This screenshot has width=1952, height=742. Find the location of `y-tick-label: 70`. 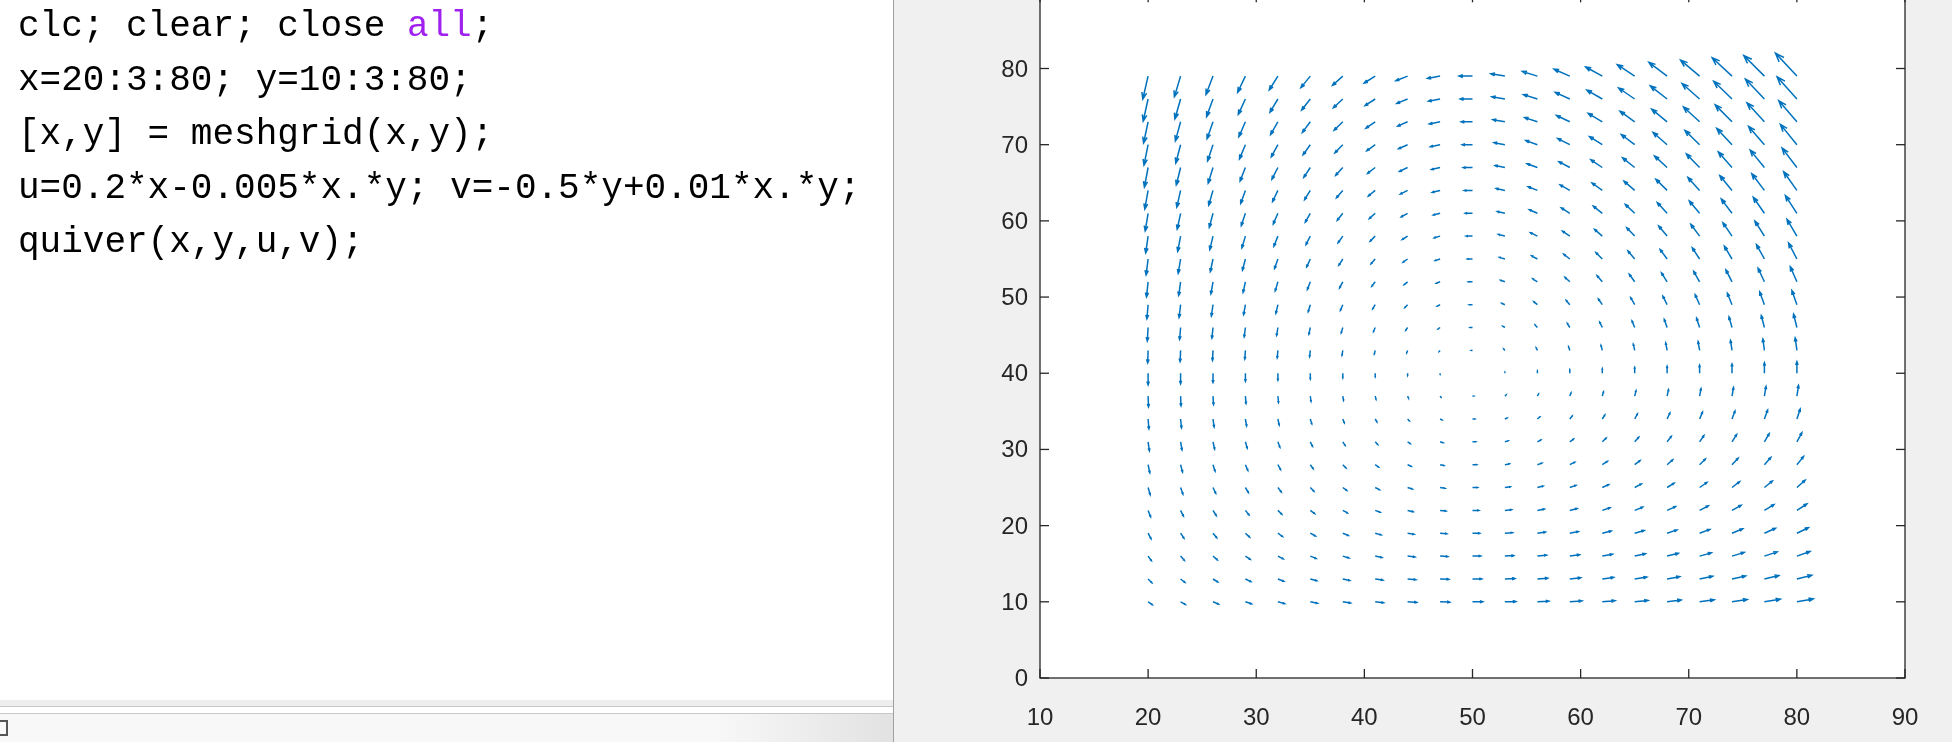

y-tick-label: 70 is located at coordinates (1014, 144).